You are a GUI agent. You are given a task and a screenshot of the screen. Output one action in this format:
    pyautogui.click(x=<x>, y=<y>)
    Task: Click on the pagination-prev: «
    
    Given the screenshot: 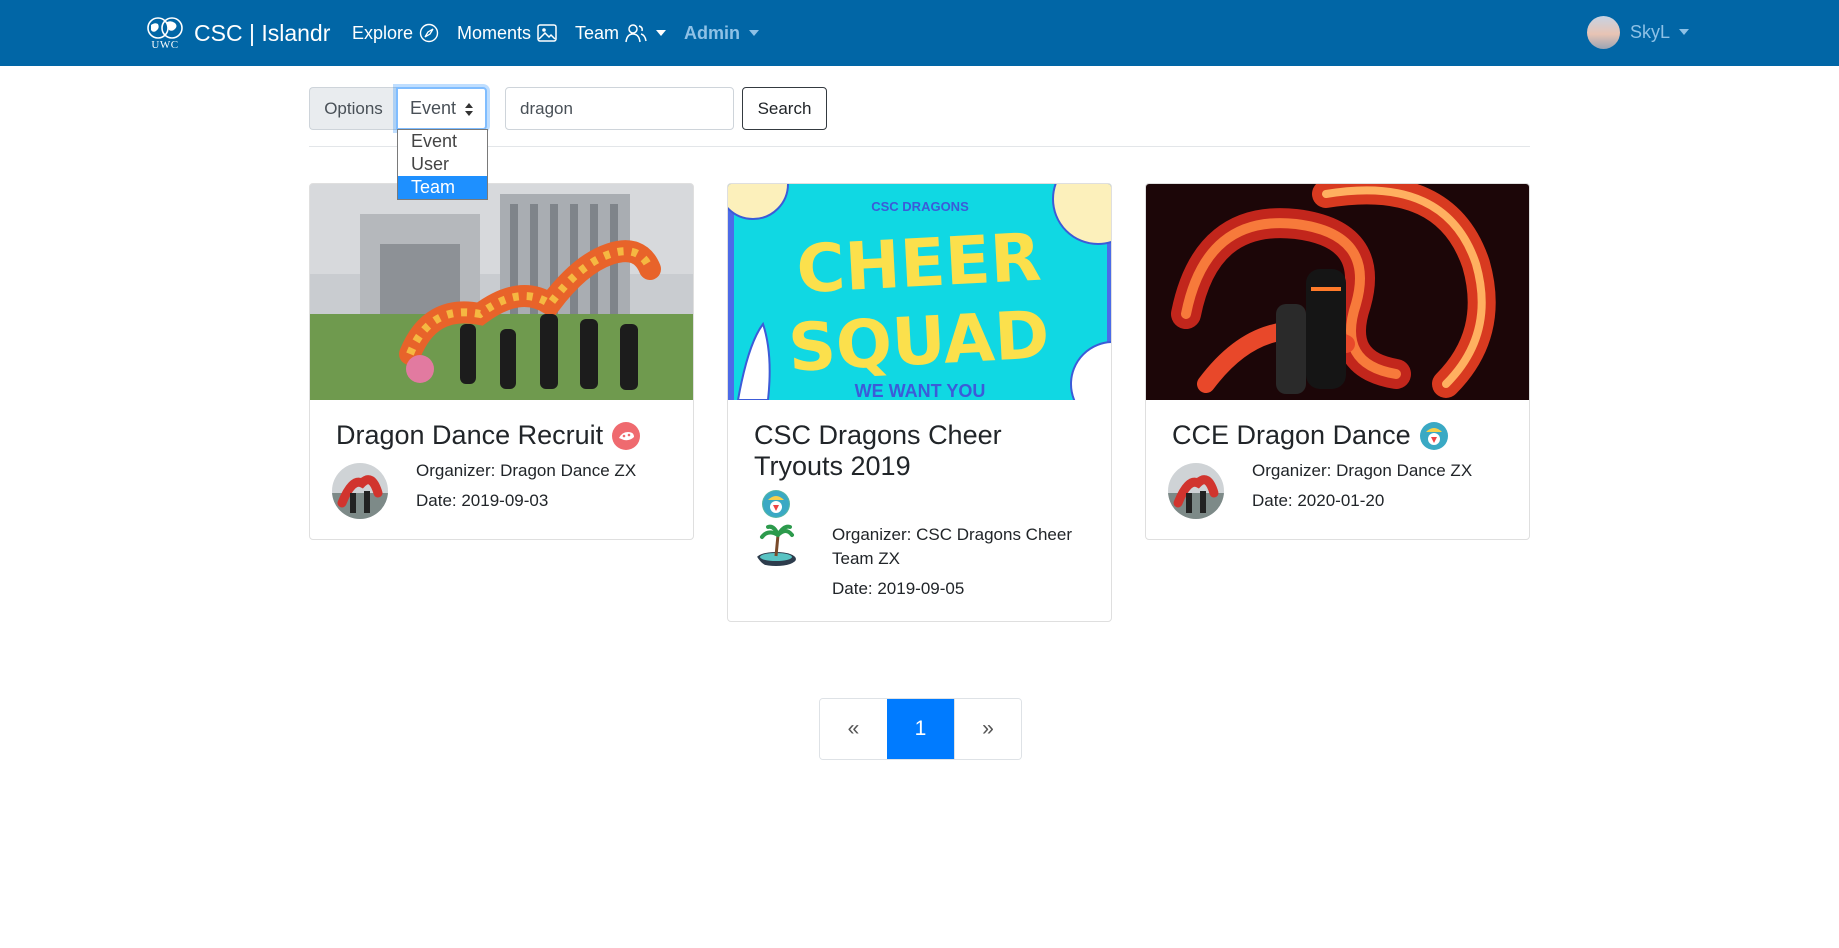 What is the action you would take?
    pyautogui.click(x=853, y=729)
    